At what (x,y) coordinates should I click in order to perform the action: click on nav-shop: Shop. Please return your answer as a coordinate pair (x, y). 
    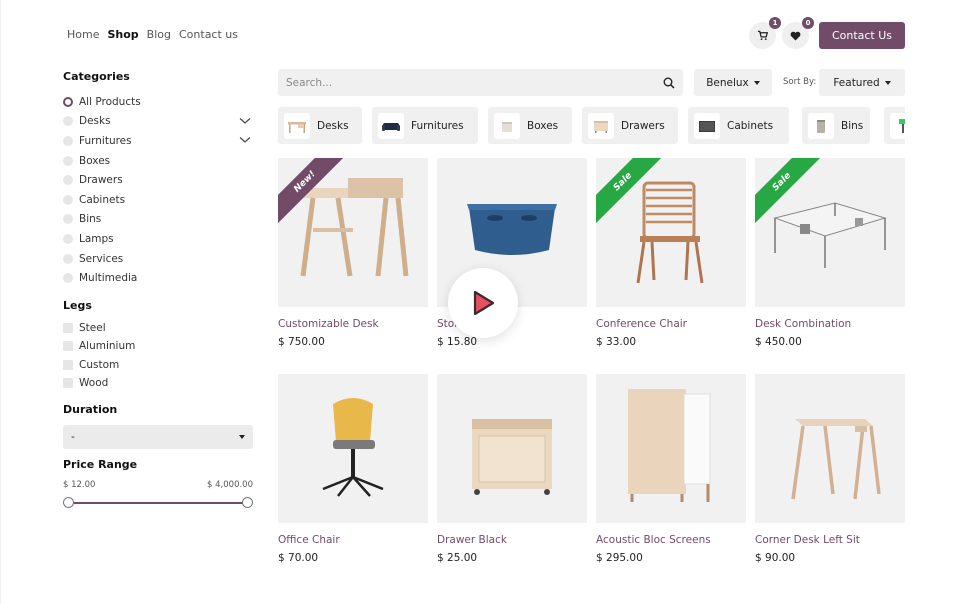
    Looking at the image, I should click on (122, 34).